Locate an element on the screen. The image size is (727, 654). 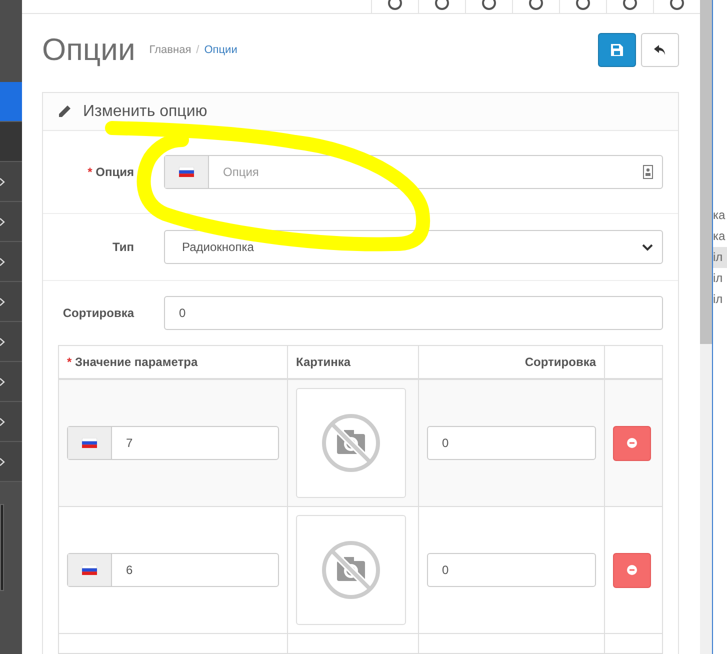
breadcrumb-link: Главная is located at coordinates (170, 50).